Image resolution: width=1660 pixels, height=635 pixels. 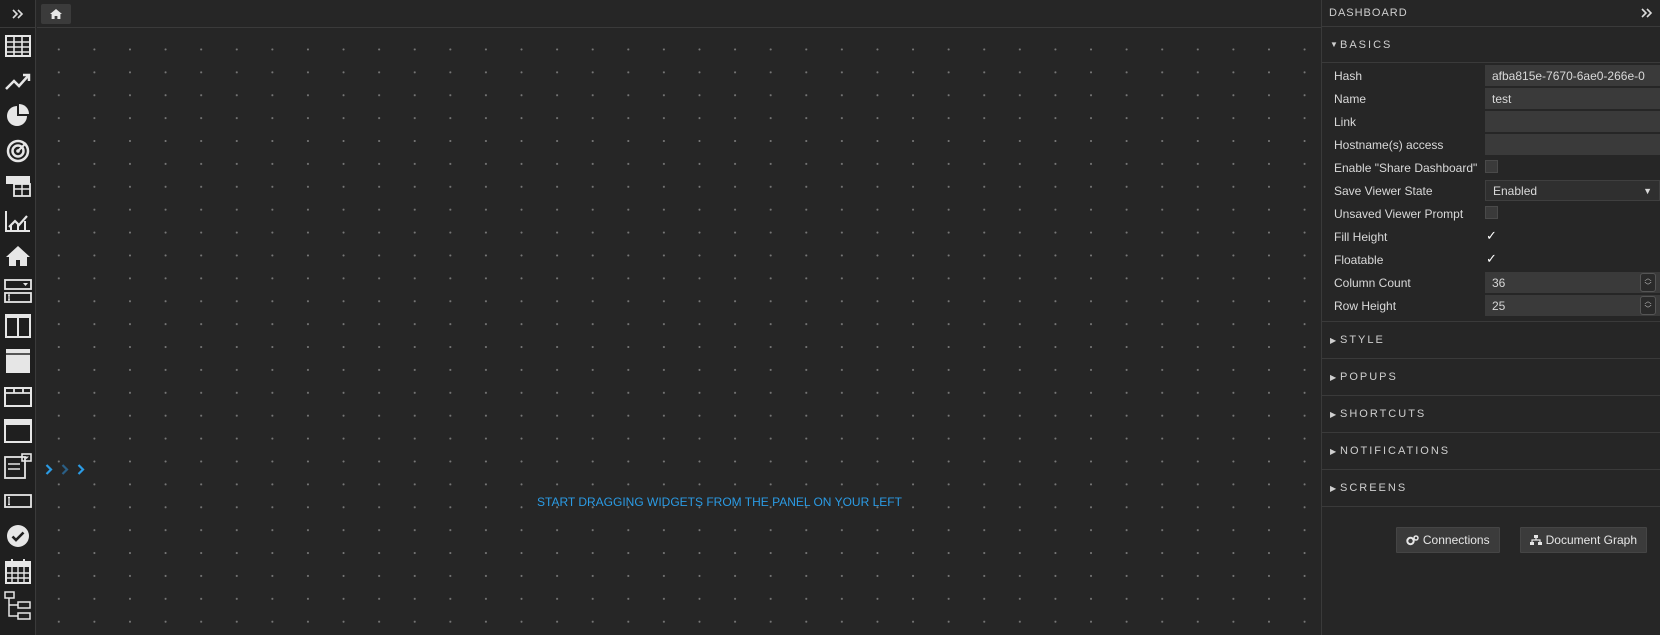 I want to click on widget-table, so click(x=18, y=45).